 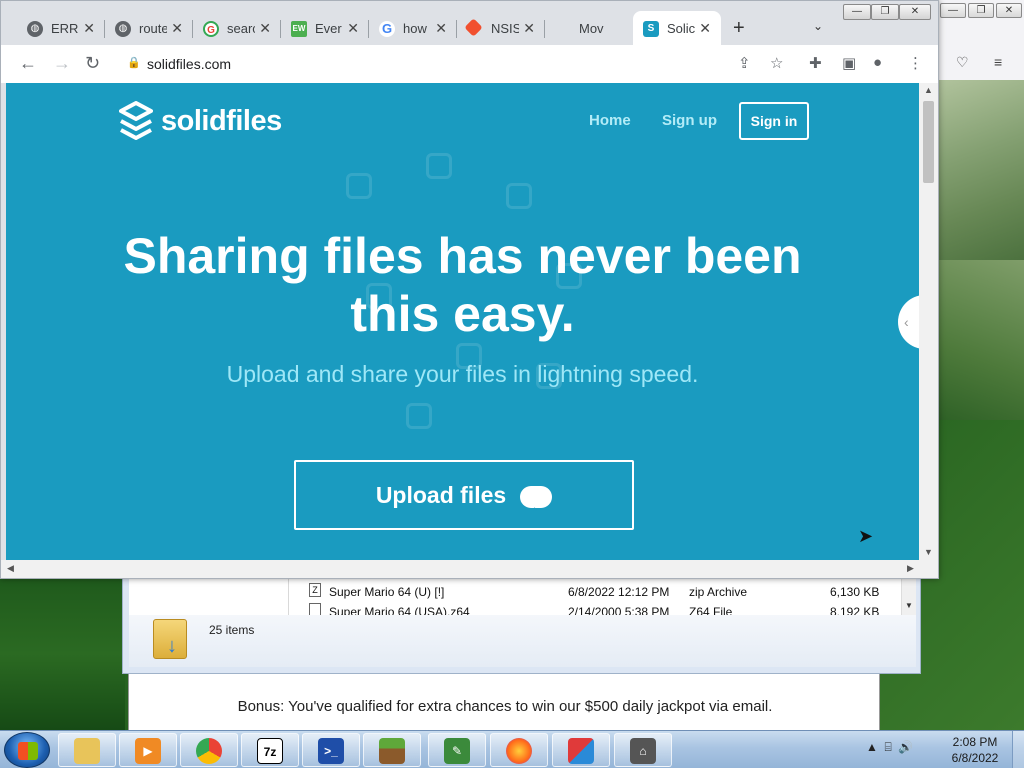 I want to click on wallpaper-left-strip, so click(x=62, y=654).